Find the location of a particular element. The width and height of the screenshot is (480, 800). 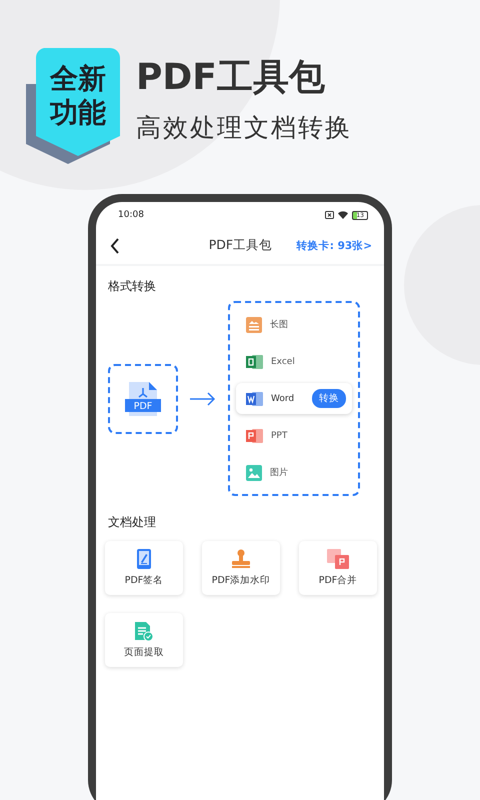

back-icon is located at coordinates (115, 246).